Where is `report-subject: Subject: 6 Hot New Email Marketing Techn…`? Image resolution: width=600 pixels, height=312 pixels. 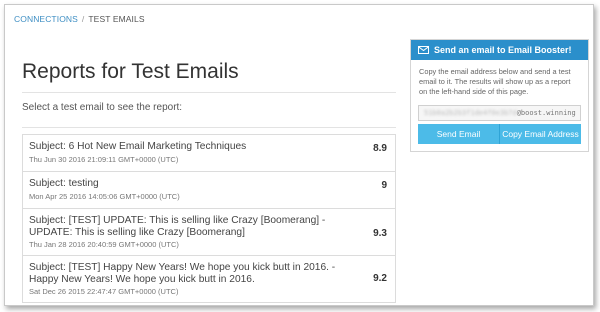 report-subject: Subject: 6 Hot New Email Marketing Techn… is located at coordinates (138, 146).